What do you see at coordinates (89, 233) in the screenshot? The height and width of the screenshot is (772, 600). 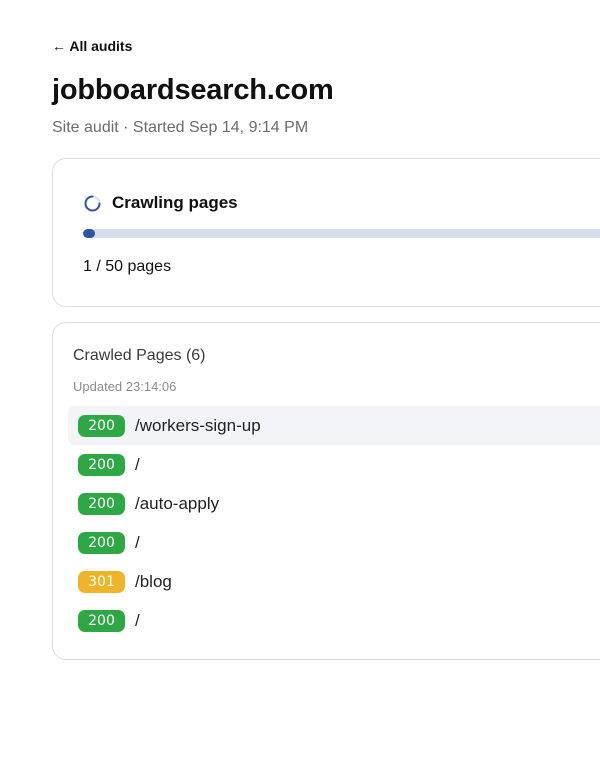 I see `crawl-progress-fill` at bounding box center [89, 233].